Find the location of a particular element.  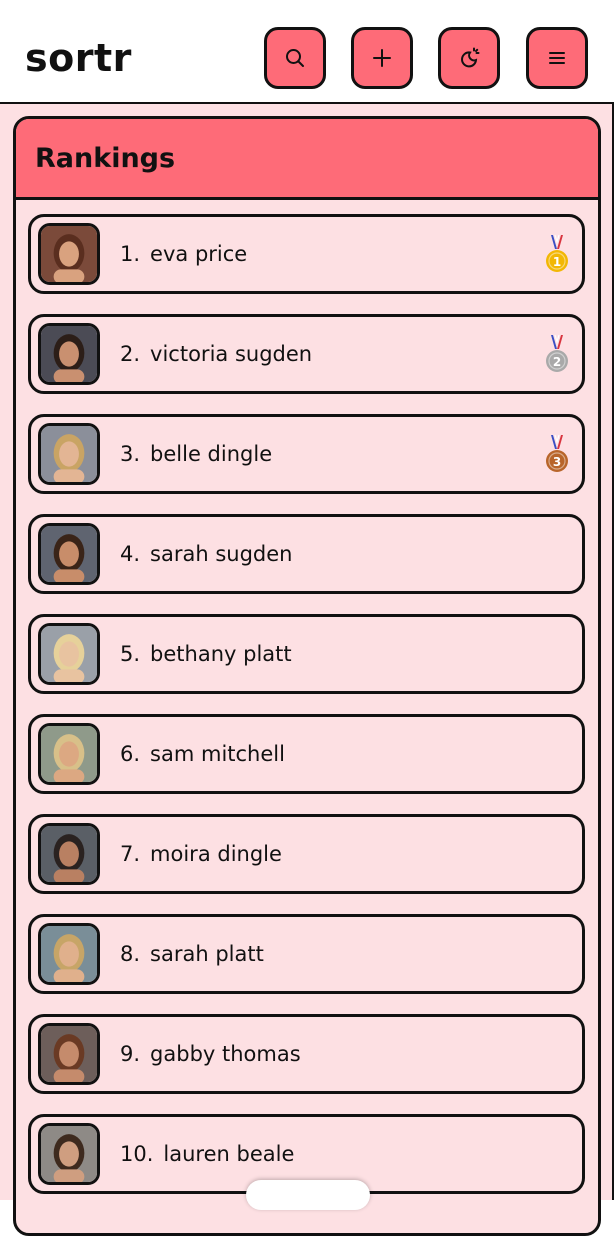

contestant-name: sarah sugden is located at coordinates (221, 554).